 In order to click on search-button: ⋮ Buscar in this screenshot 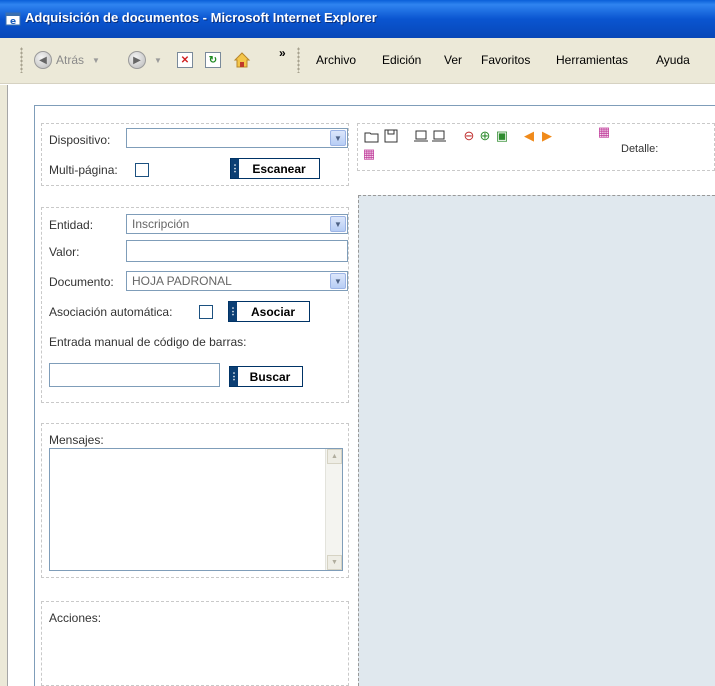, I will do `click(266, 376)`.